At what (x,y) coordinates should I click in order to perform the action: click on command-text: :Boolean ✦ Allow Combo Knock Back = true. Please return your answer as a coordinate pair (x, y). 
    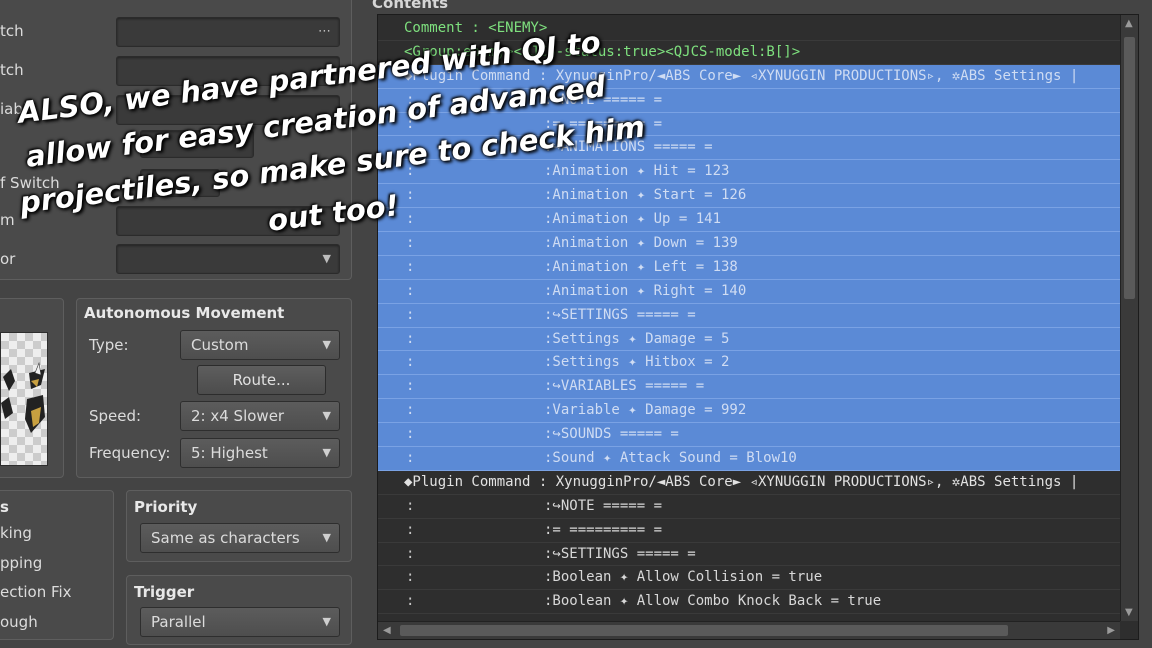
    Looking at the image, I should click on (713, 601).